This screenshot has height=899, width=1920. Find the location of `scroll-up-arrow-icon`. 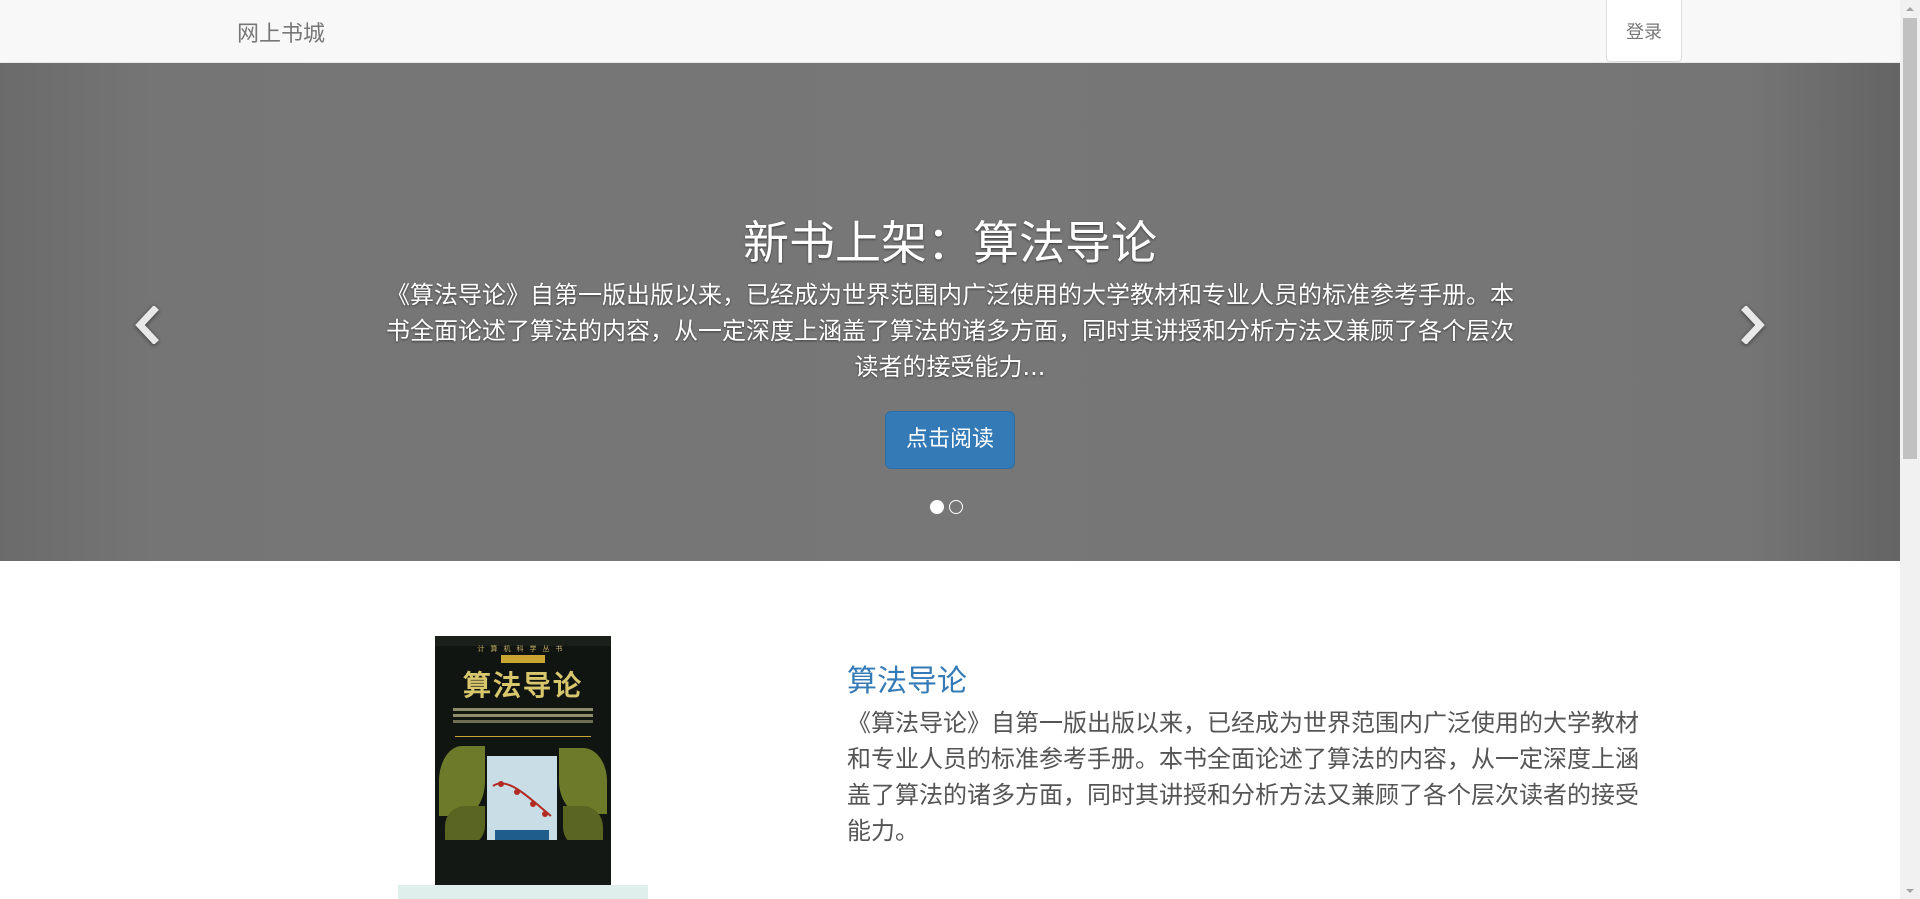

scroll-up-arrow-icon is located at coordinates (1910, 8).